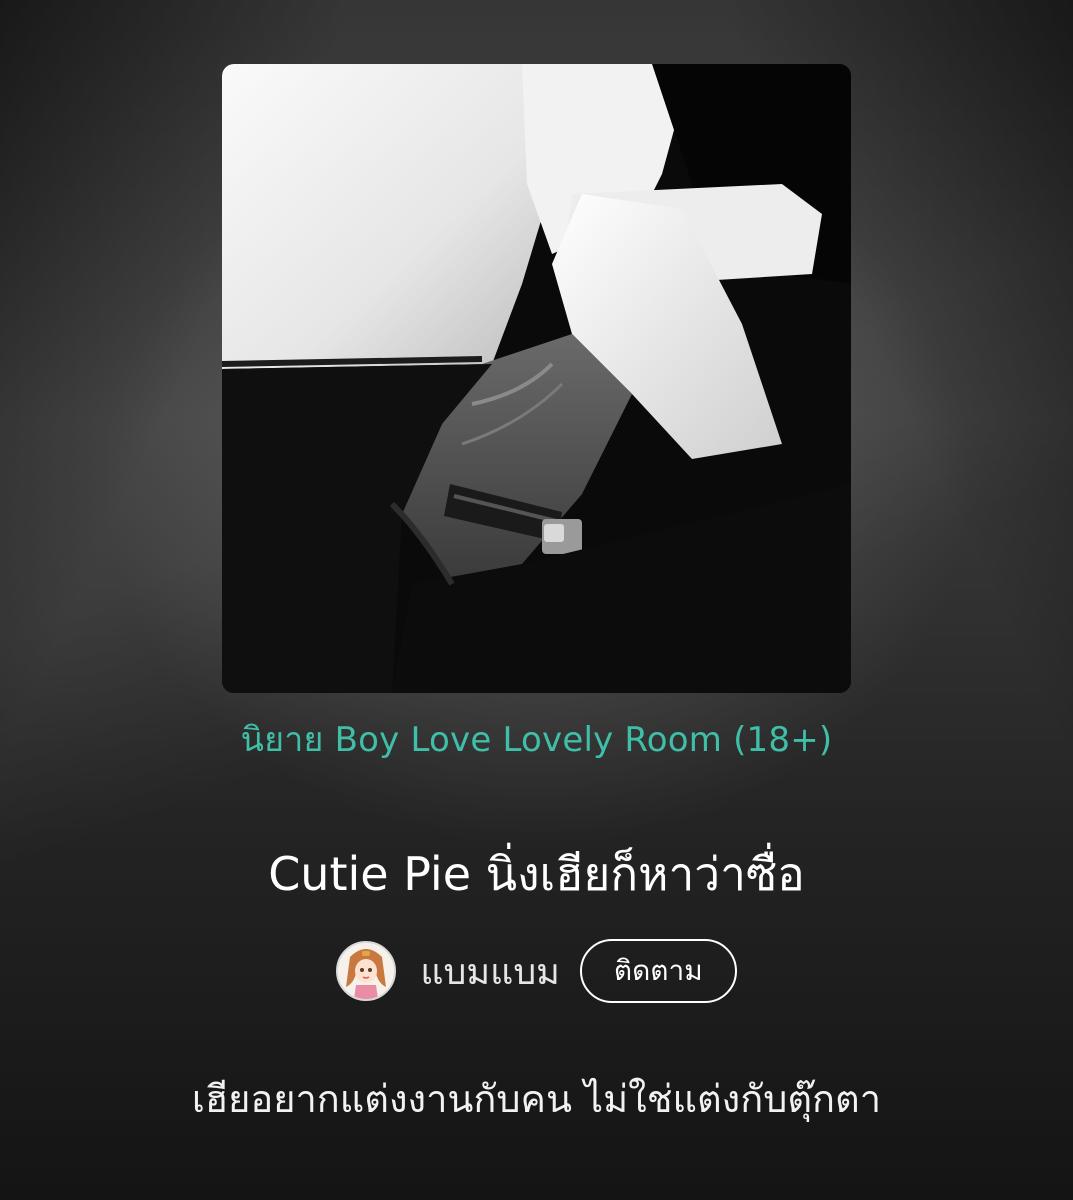 The image size is (1073, 1200). I want to click on genre-label: นิยาย Boy Love Lovely Room (18+), so click(536, 739).